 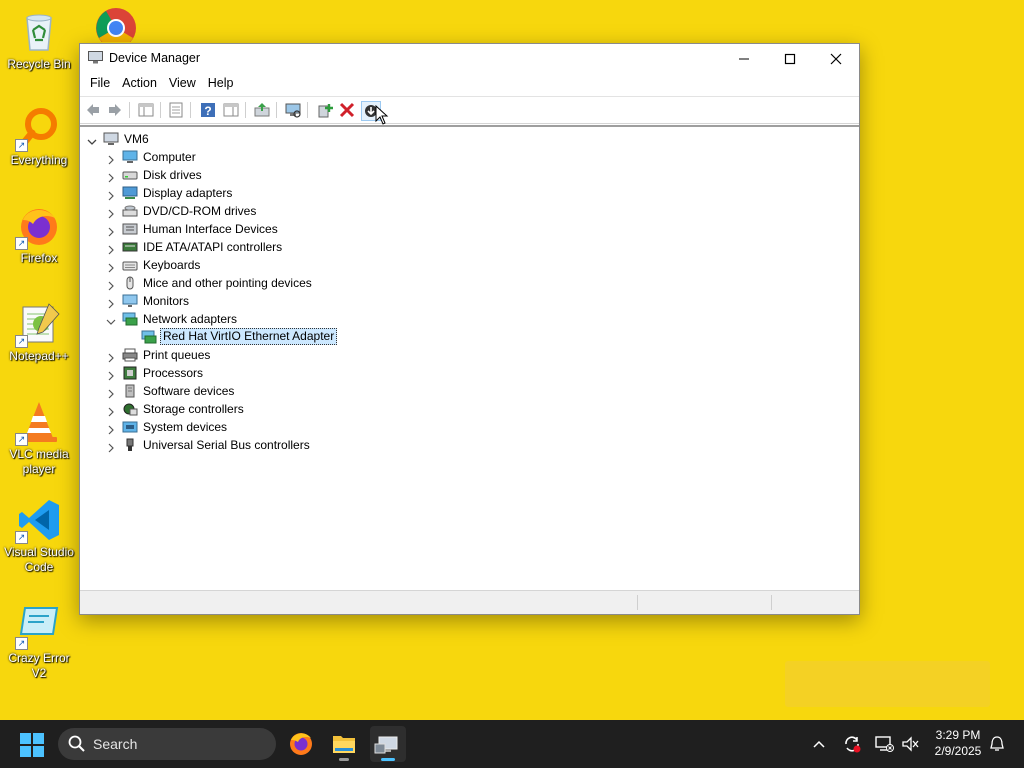 I want to click on desktop-icon-recycle-bin: Recycle Bin, so click(x=39, y=41).